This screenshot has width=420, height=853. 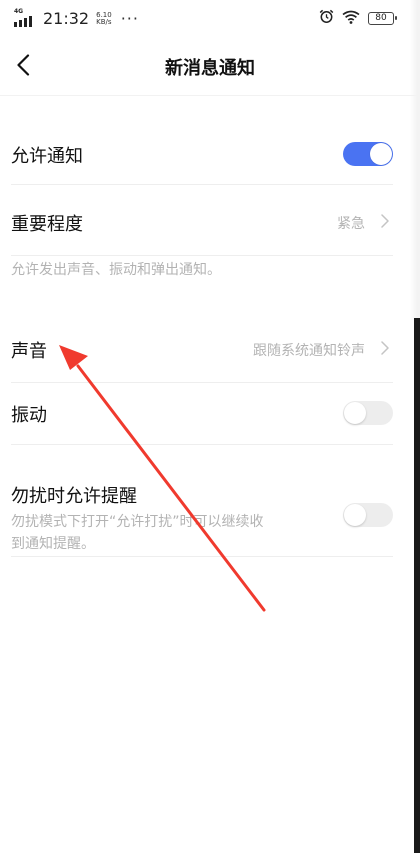 I want to click on allow-notify-toggle, so click(x=368, y=154).